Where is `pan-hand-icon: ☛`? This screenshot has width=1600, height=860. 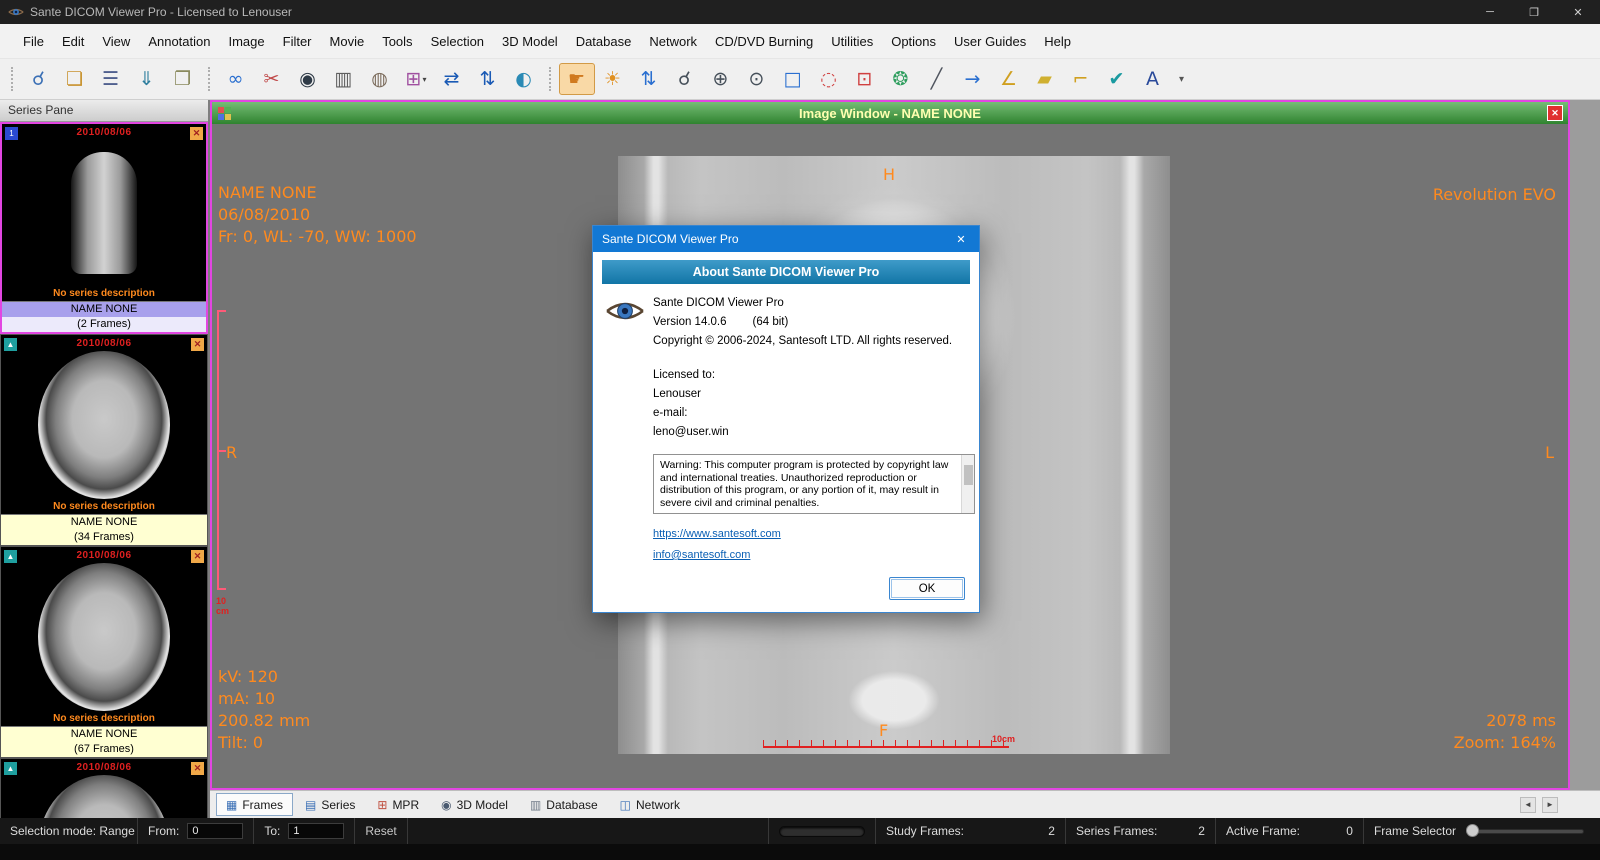 pan-hand-icon: ☛ is located at coordinates (577, 79).